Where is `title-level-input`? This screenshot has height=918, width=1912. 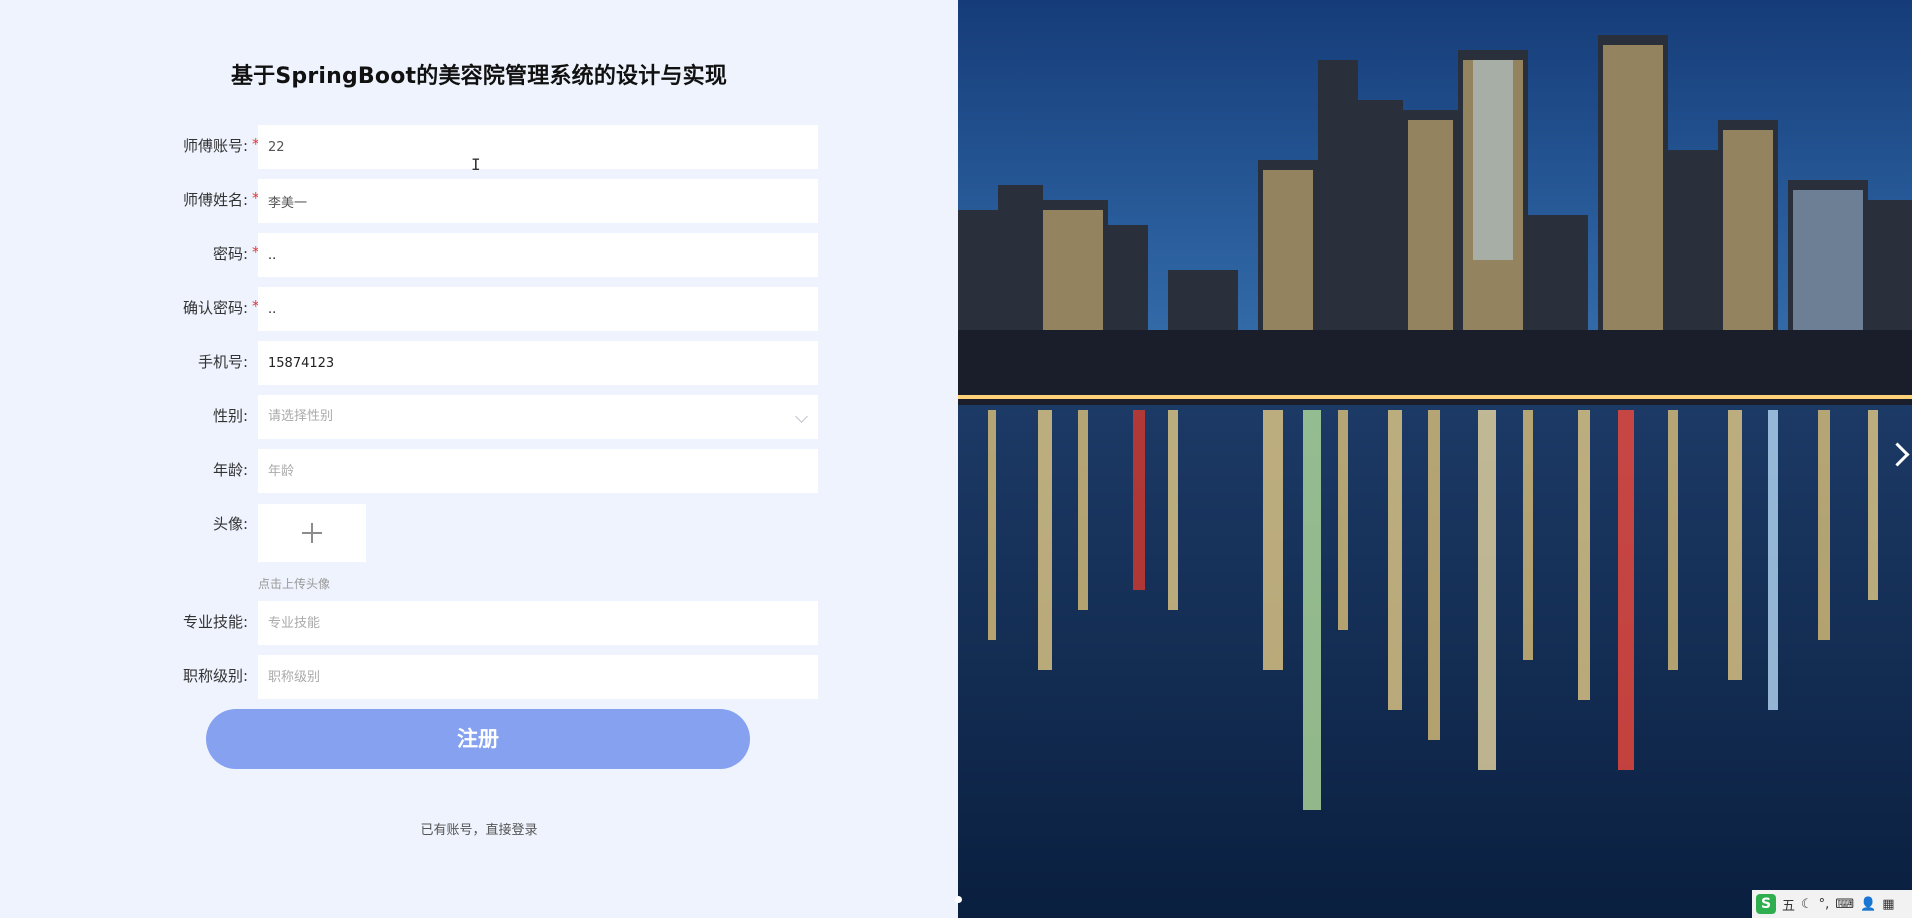 title-level-input is located at coordinates (538, 677).